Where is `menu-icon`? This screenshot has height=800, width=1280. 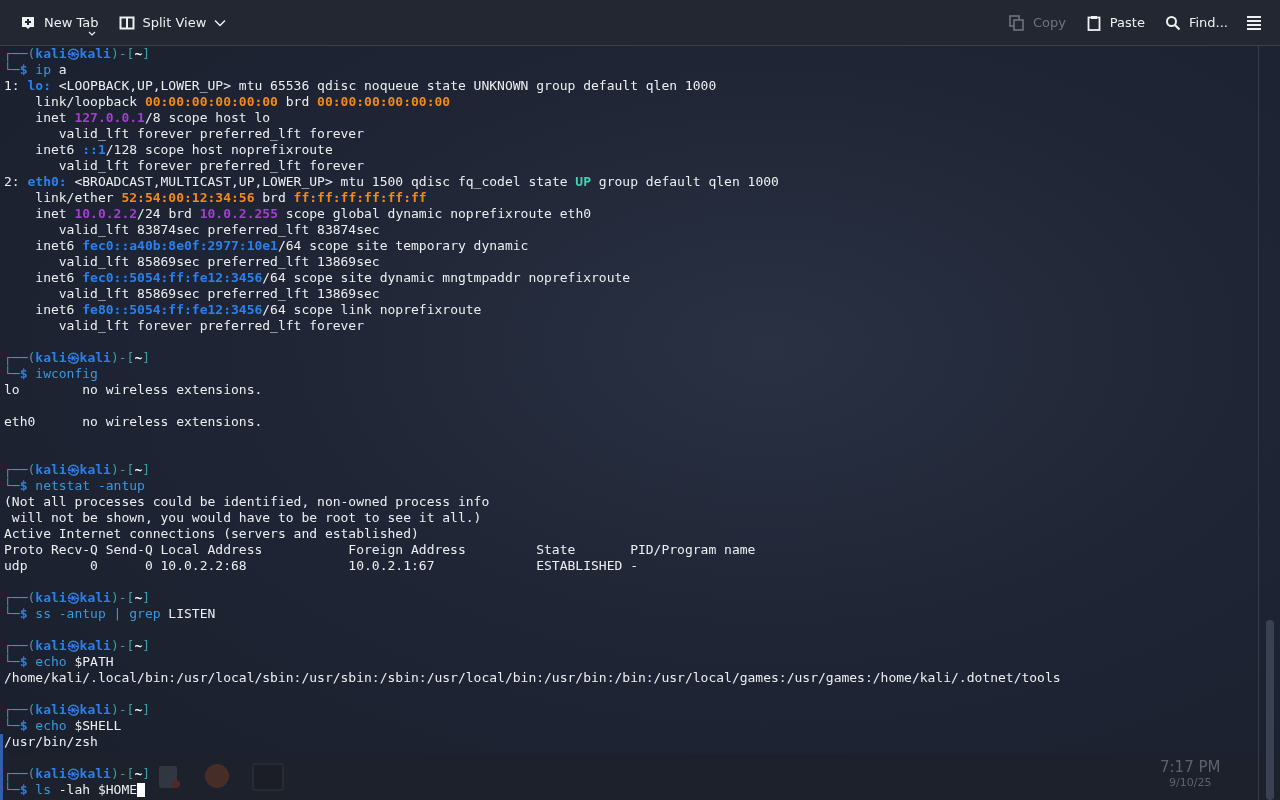 menu-icon is located at coordinates (1254, 22).